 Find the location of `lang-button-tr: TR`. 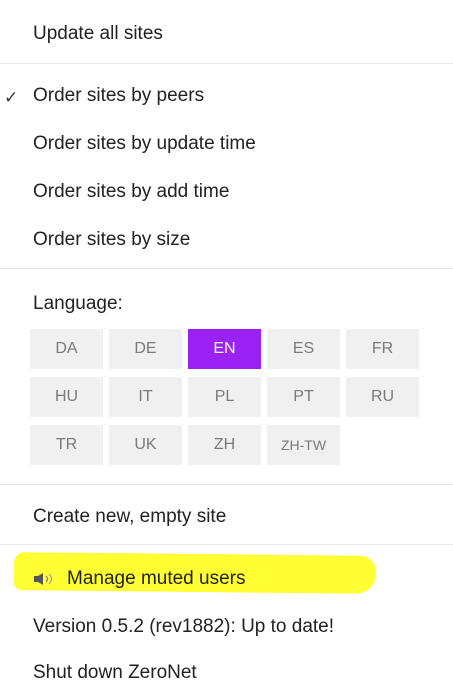

lang-button-tr: TR is located at coordinates (66, 445).